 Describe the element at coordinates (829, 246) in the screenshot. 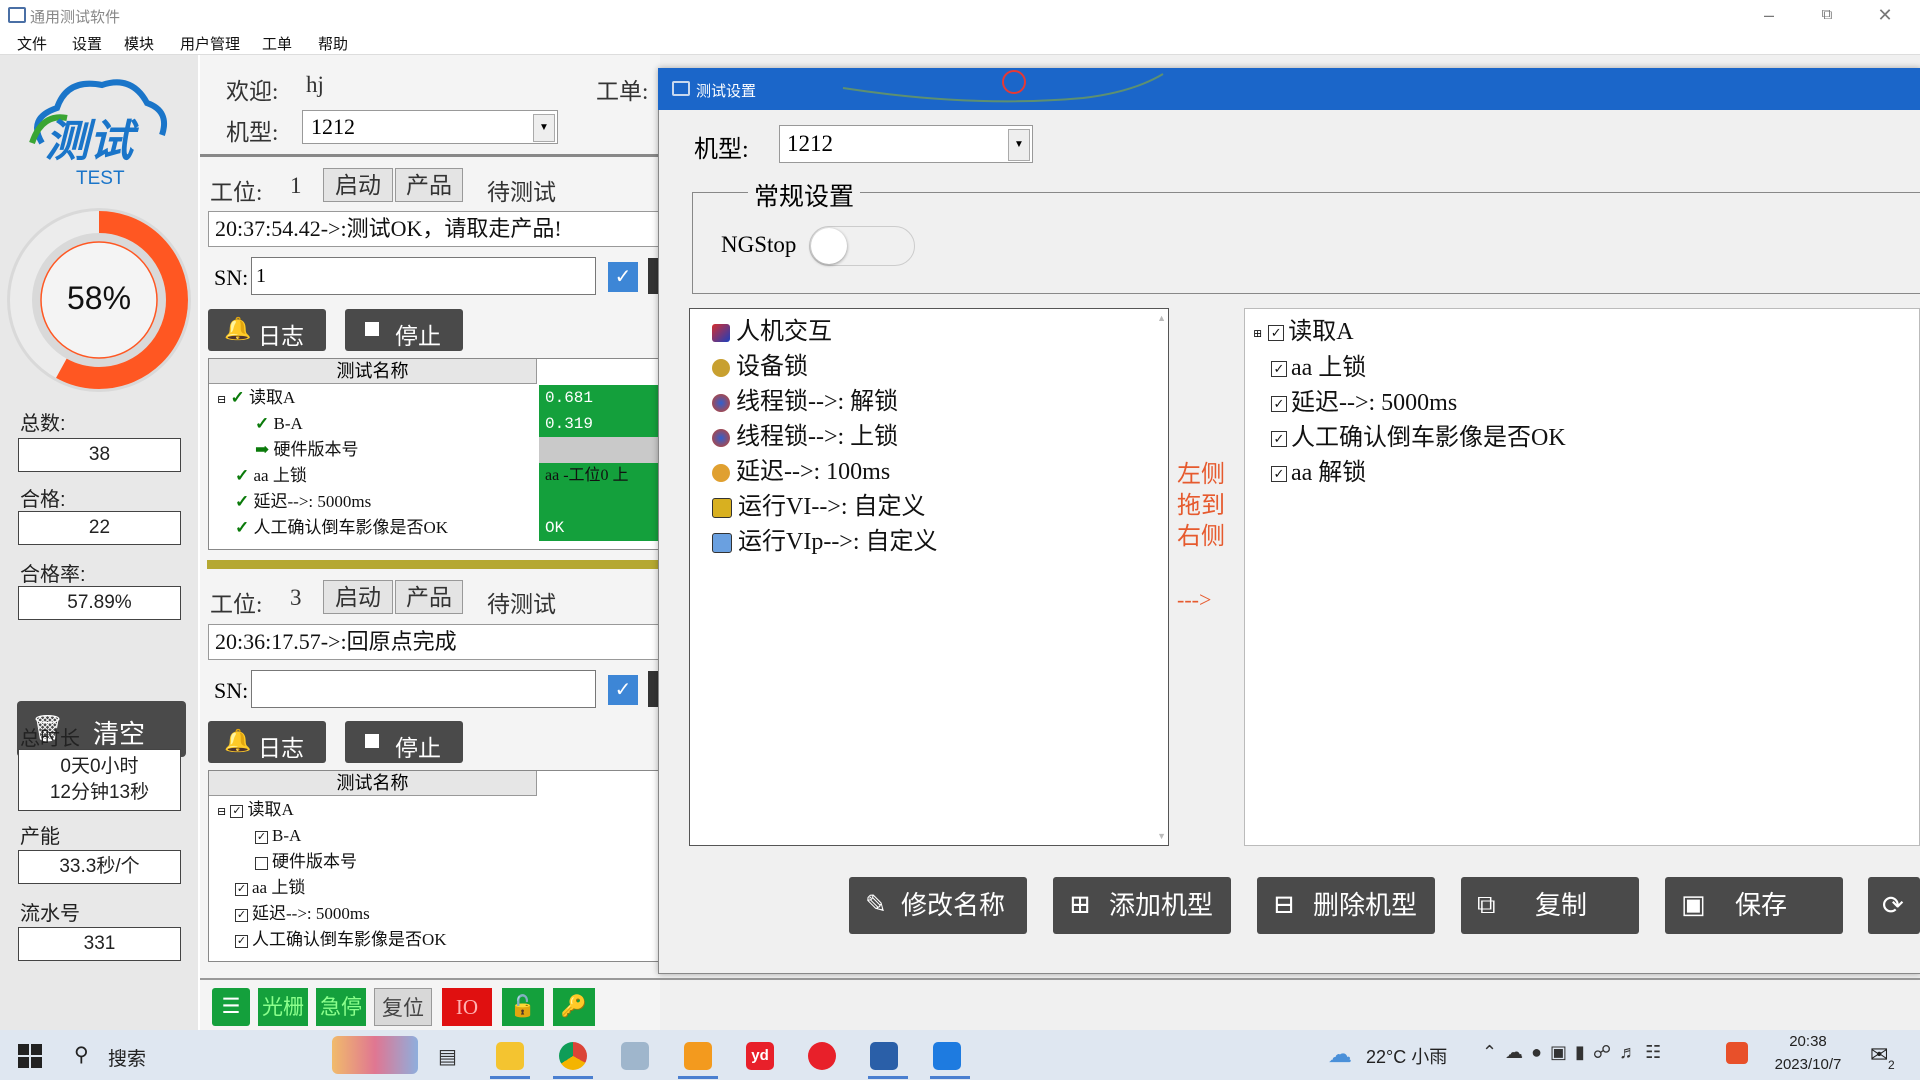

I see `toggle-knob` at that location.